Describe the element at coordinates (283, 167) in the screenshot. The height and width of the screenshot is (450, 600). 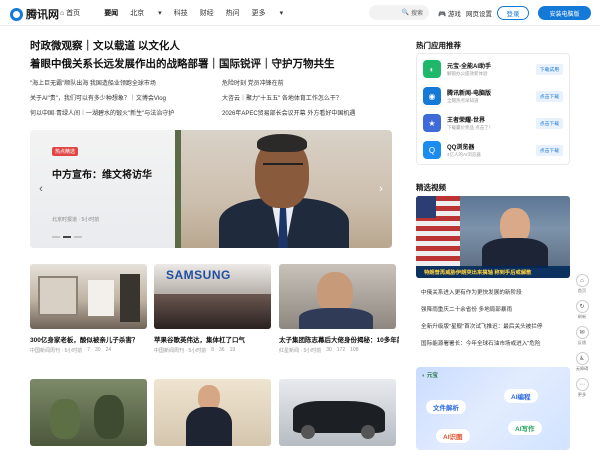
I see `photo-glasses` at that location.